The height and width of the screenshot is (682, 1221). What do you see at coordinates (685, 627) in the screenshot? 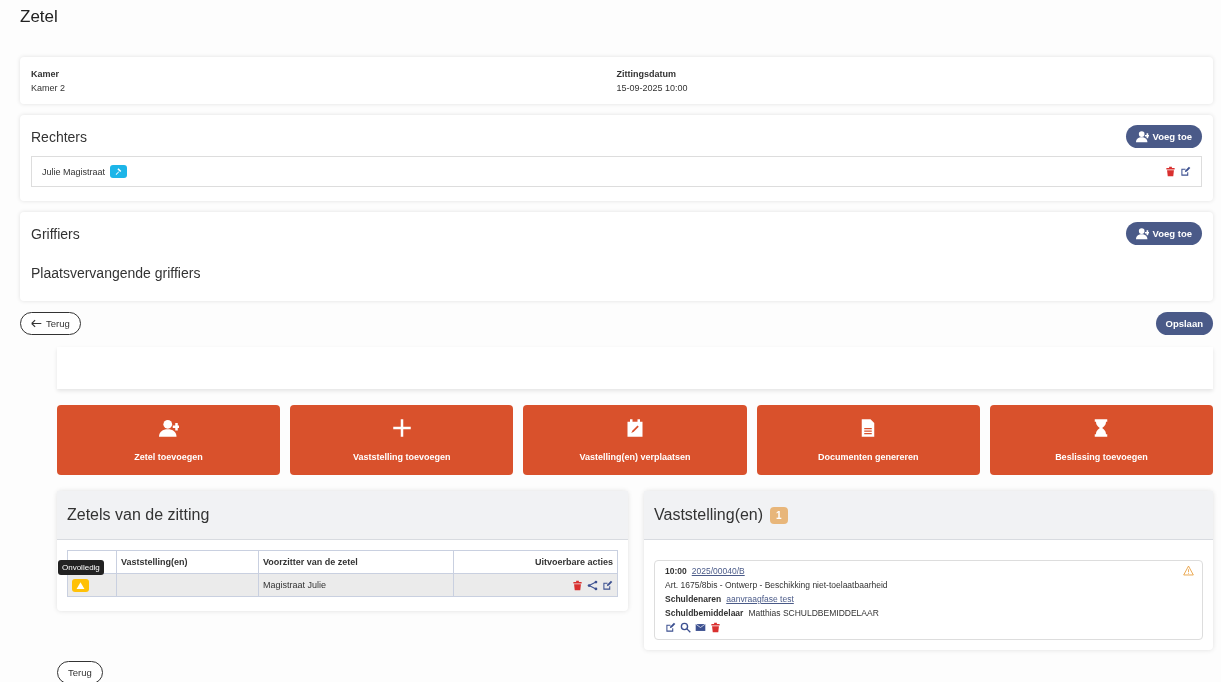
I see `search-icon` at bounding box center [685, 627].